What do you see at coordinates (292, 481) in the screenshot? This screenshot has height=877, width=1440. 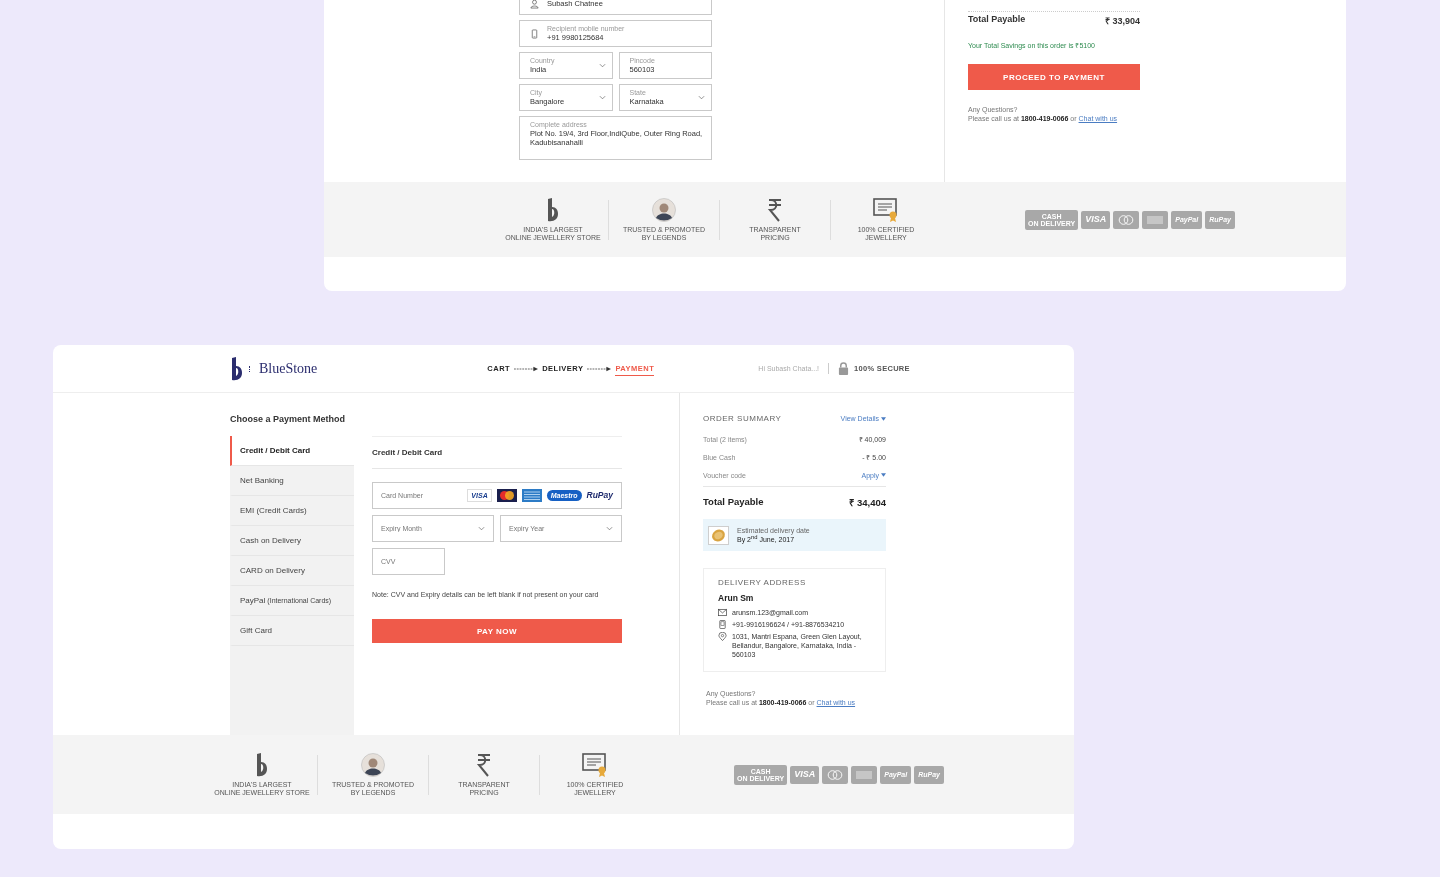 I see `payment-method-item: Net Banking` at bounding box center [292, 481].